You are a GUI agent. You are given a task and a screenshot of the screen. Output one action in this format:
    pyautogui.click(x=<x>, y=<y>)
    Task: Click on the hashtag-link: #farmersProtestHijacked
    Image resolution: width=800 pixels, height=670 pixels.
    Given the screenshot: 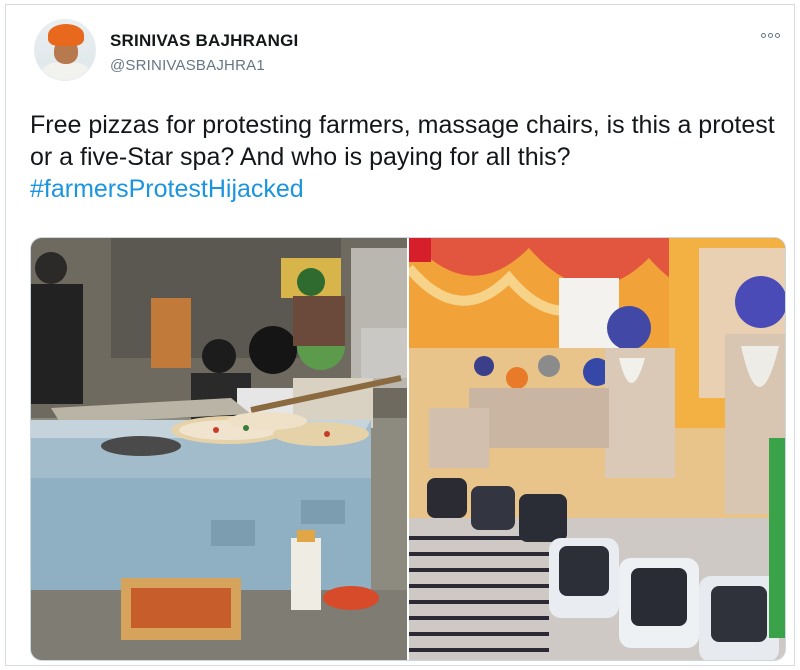 What is the action you would take?
    pyautogui.click(x=167, y=189)
    